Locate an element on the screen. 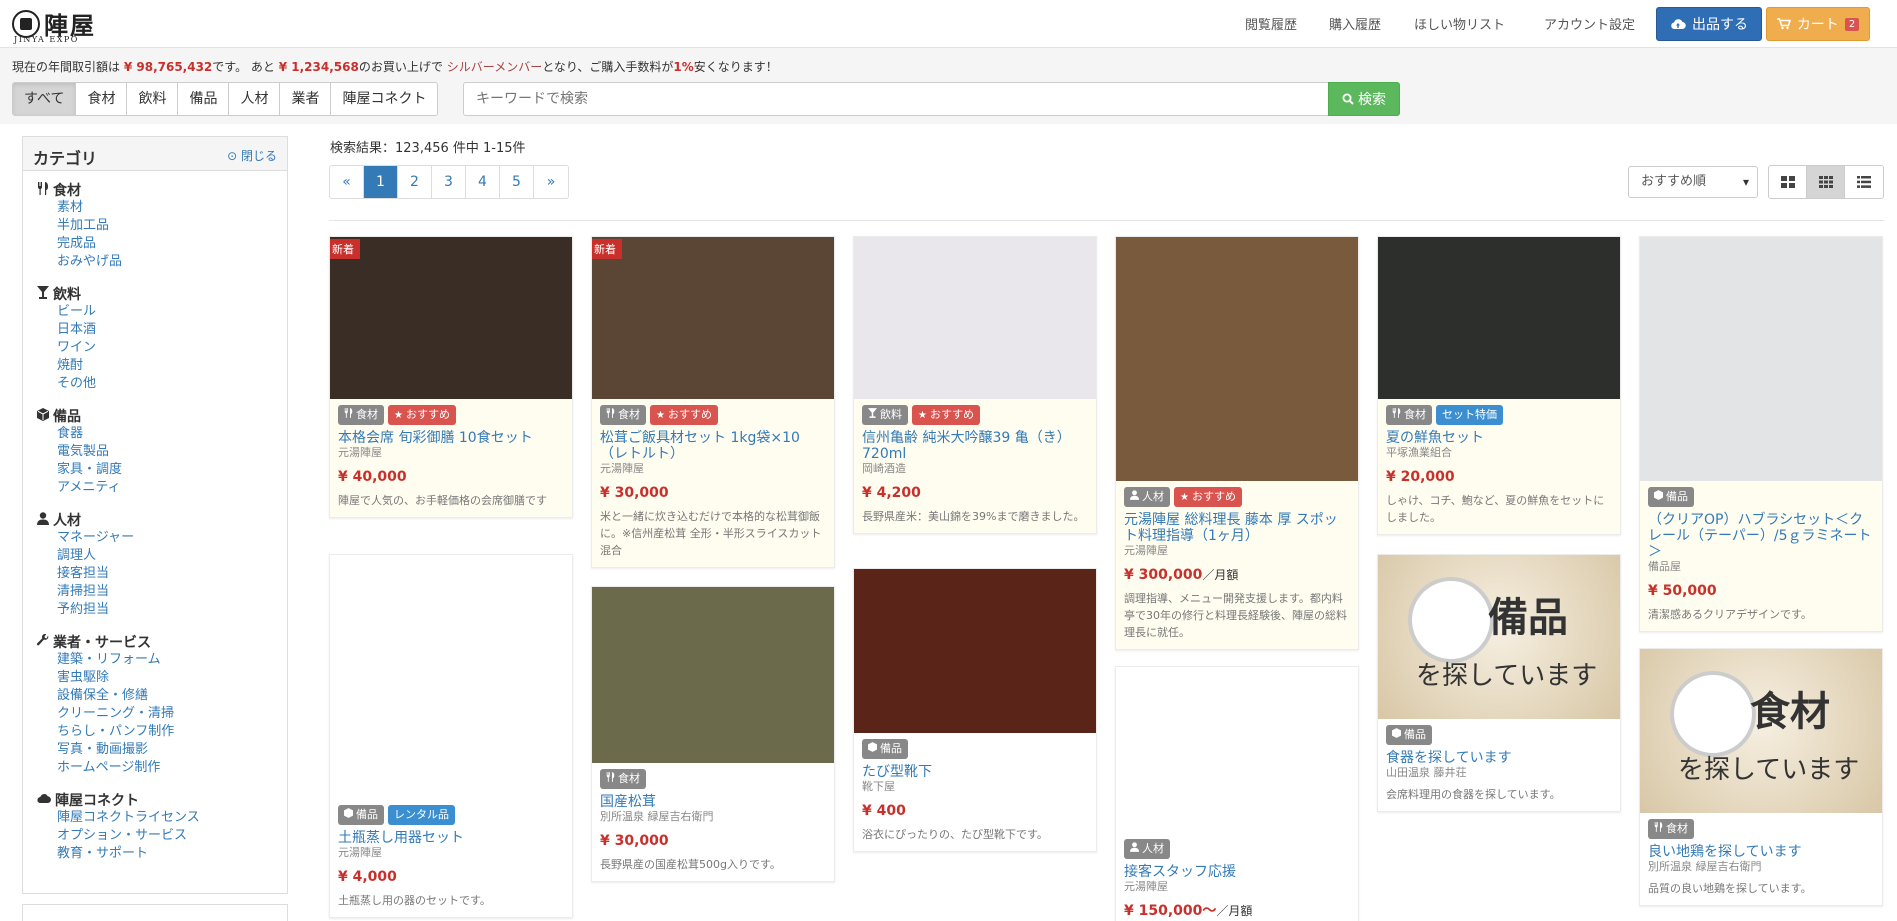 The width and height of the screenshot is (1897, 921). product-title: 良い地鶏を探しています is located at coordinates (1761, 852).